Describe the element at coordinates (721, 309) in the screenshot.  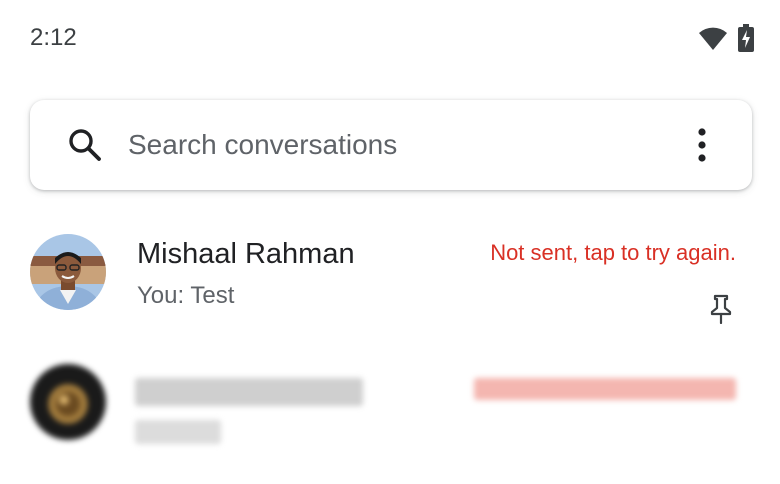
I see `pin-icon` at that location.